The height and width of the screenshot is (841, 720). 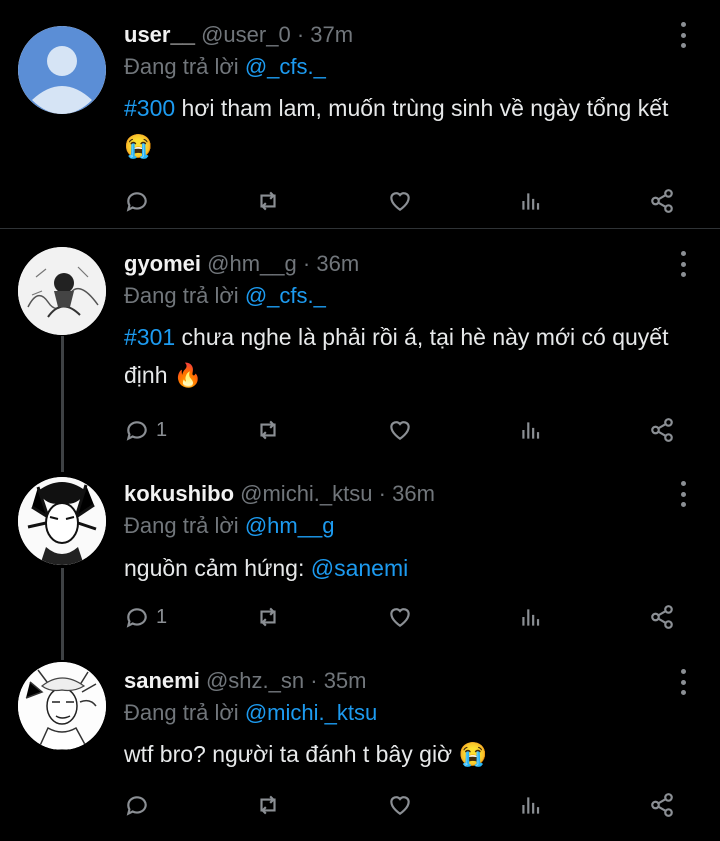 I want to click on tweet-text: wtf bro? người ta đánh t bây giờ 😭, so click(x=409, y=754).